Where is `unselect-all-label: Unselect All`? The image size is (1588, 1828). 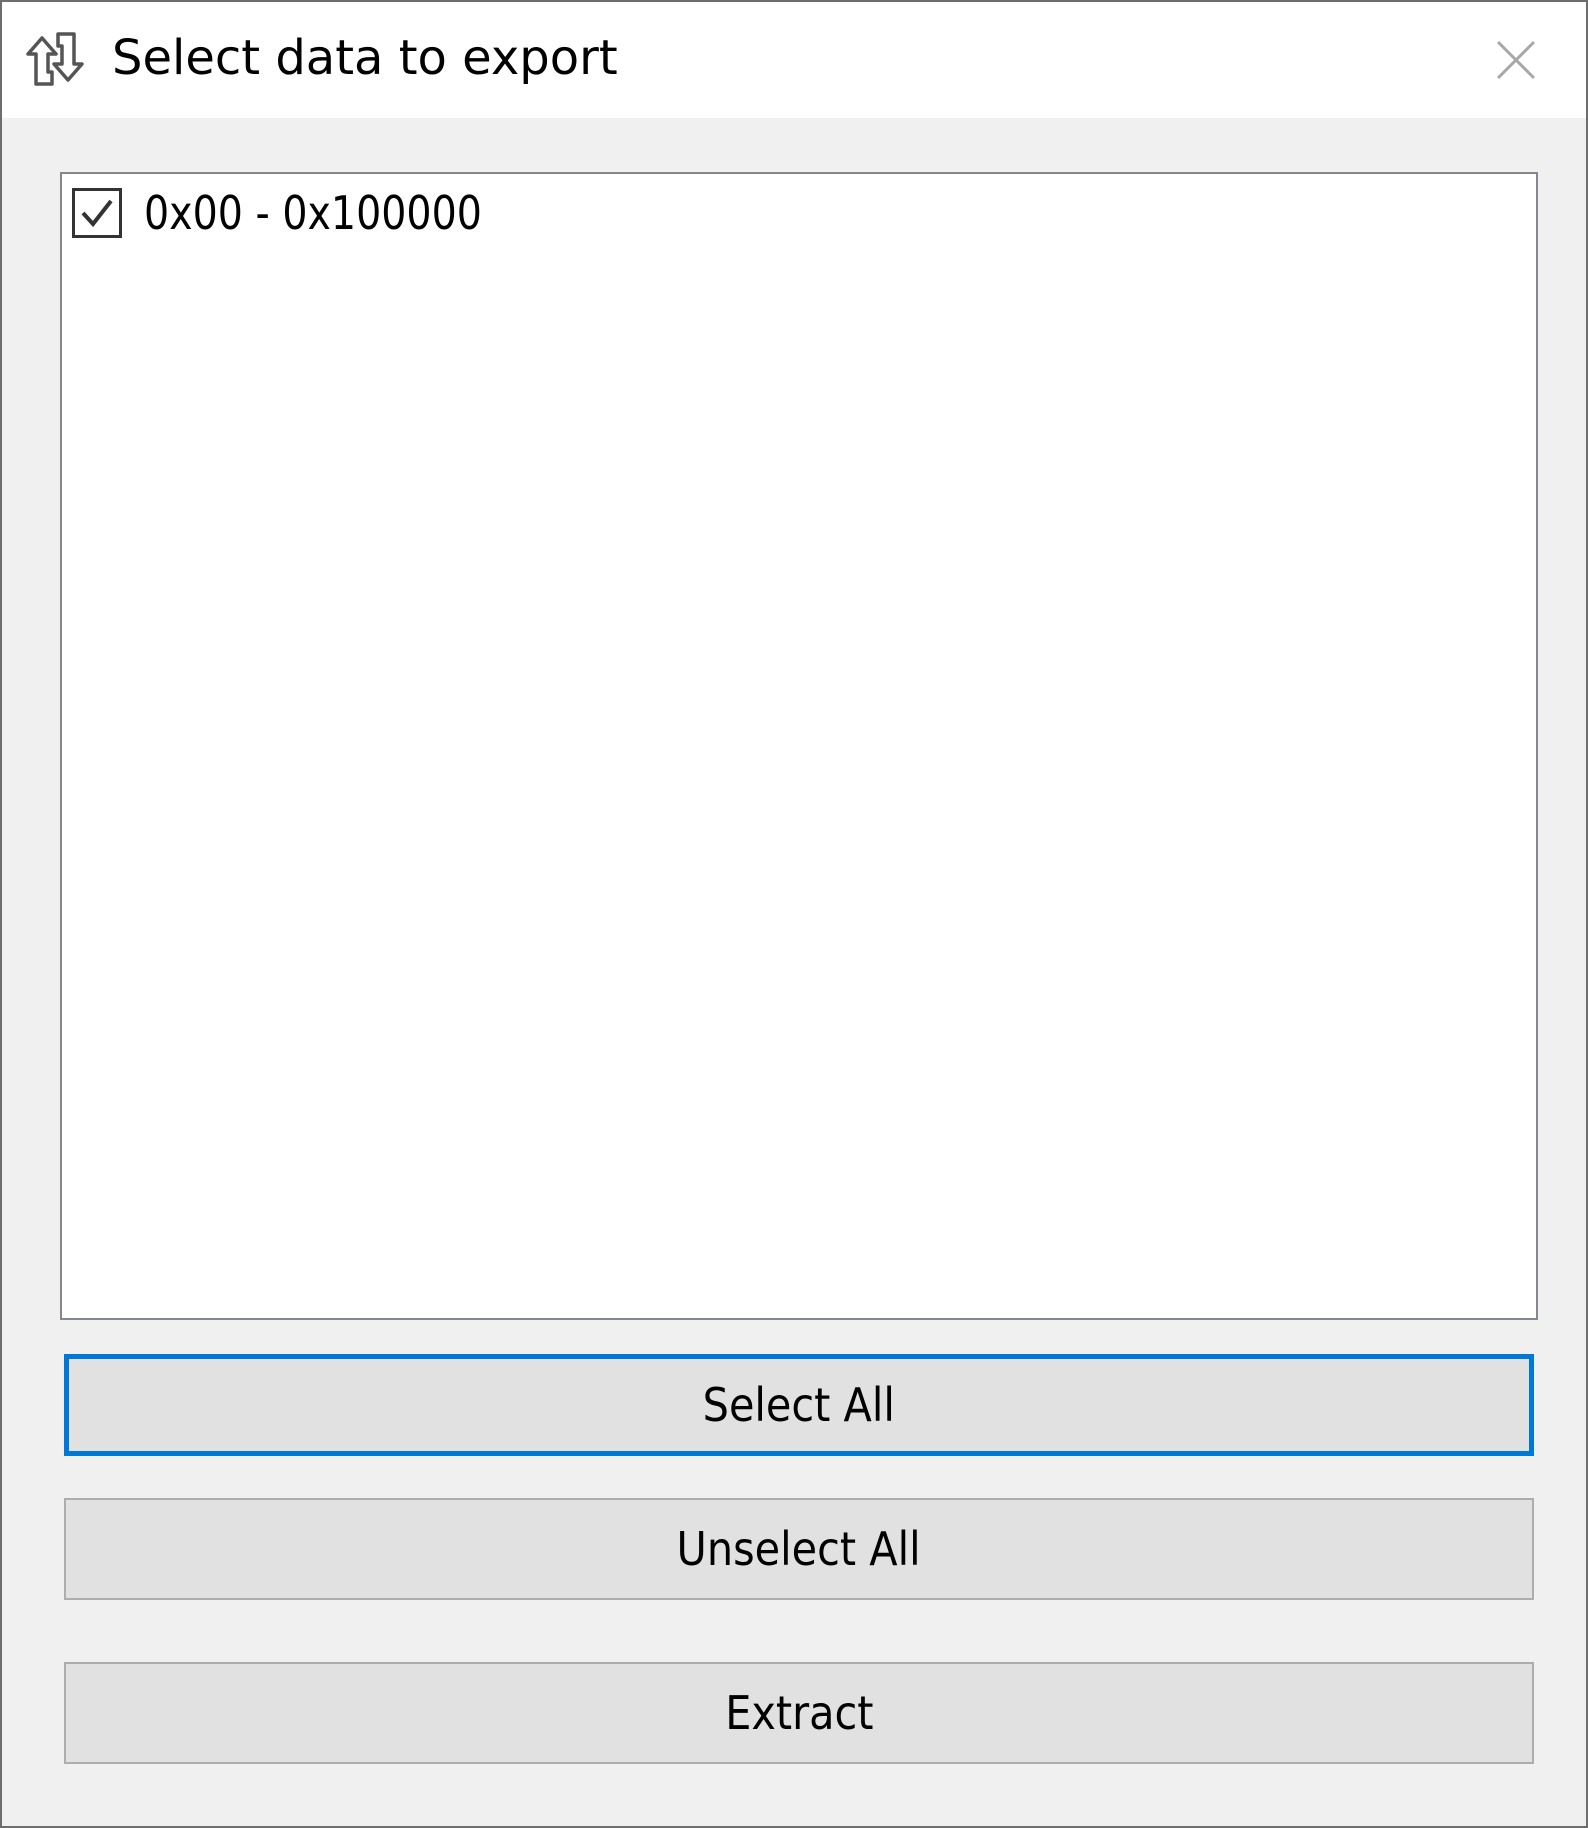 unselect-all-label: Unselect All is located at coordinates (799, 1549).